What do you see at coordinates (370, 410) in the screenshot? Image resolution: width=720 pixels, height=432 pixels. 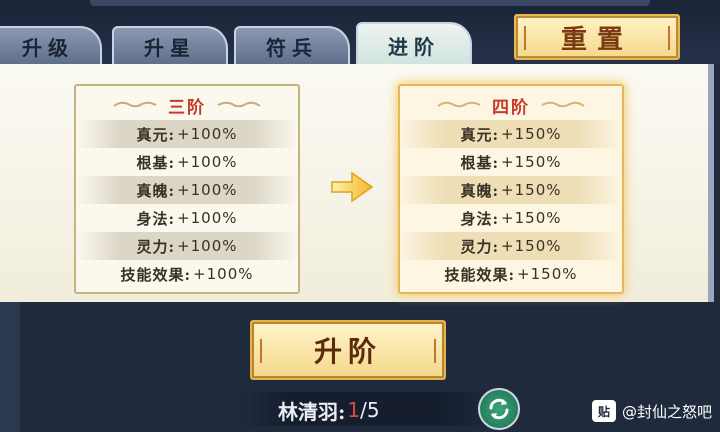 I see `count-total: /5` at bounding box center [370, 410].